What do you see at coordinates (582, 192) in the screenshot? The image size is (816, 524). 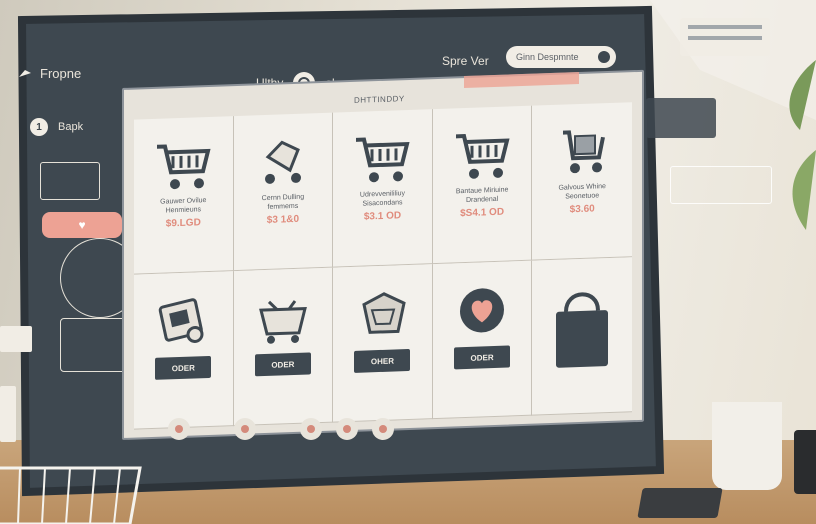 I see `product-name: Galvous Whine Seonetuoe` at bounding box center [582, 192].